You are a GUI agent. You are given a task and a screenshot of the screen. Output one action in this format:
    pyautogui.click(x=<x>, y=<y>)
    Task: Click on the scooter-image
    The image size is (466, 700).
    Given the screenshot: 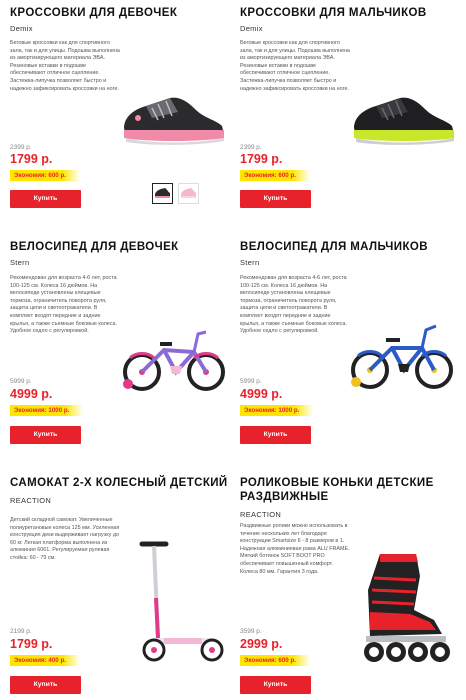 What is the action you would take?
    pyautogui.click(x=178, y=603)
    